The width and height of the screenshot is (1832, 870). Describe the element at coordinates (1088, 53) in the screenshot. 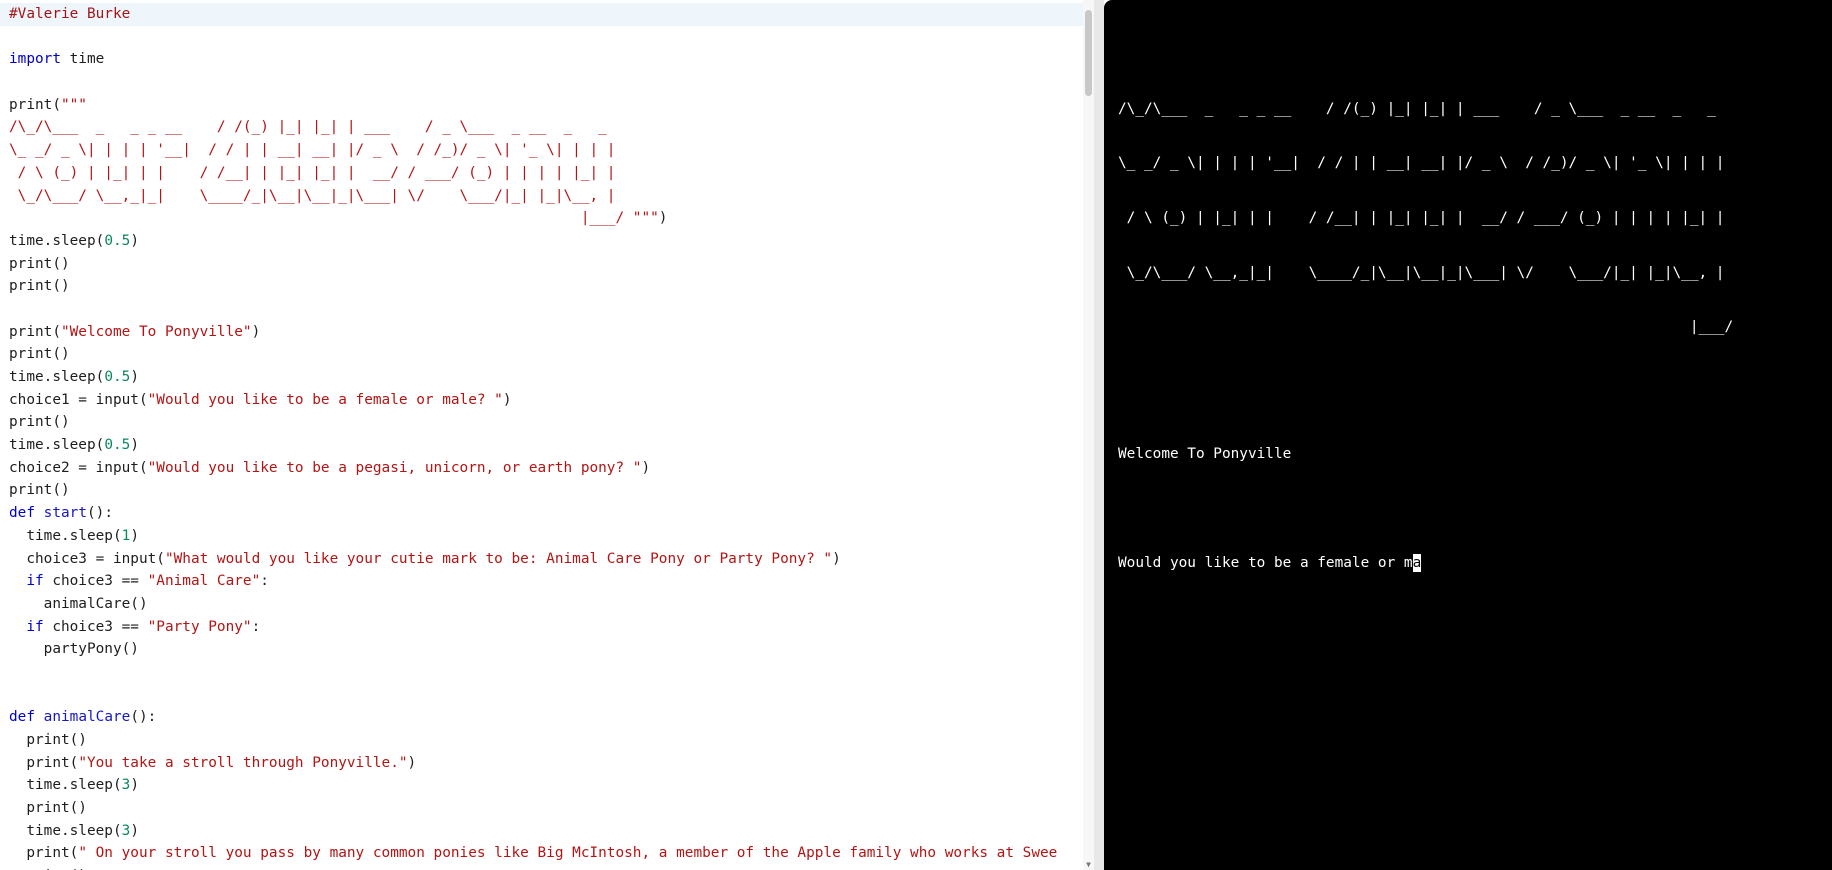

I see `scrollbar-thumb` at that location.